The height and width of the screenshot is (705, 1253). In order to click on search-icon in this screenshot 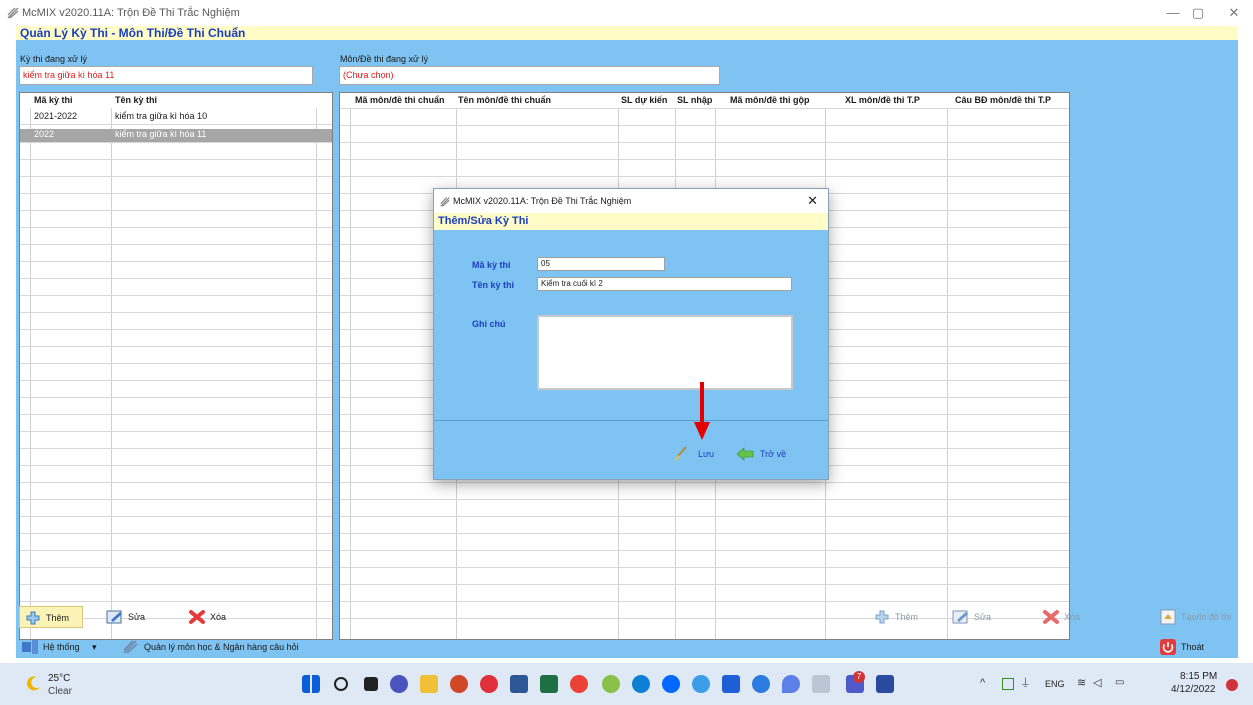, I will do `click(341, 684)`.